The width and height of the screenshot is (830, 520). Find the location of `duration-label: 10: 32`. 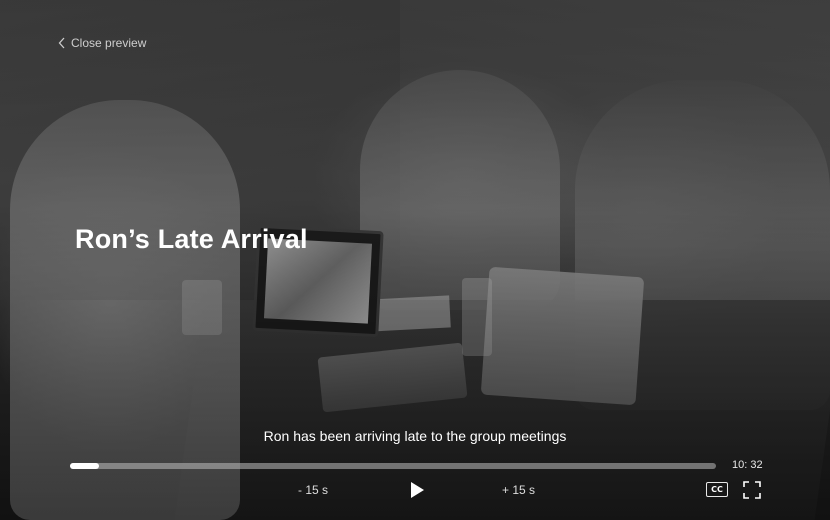

duration-label: 10: 32 is located at coordinates (747, 465).